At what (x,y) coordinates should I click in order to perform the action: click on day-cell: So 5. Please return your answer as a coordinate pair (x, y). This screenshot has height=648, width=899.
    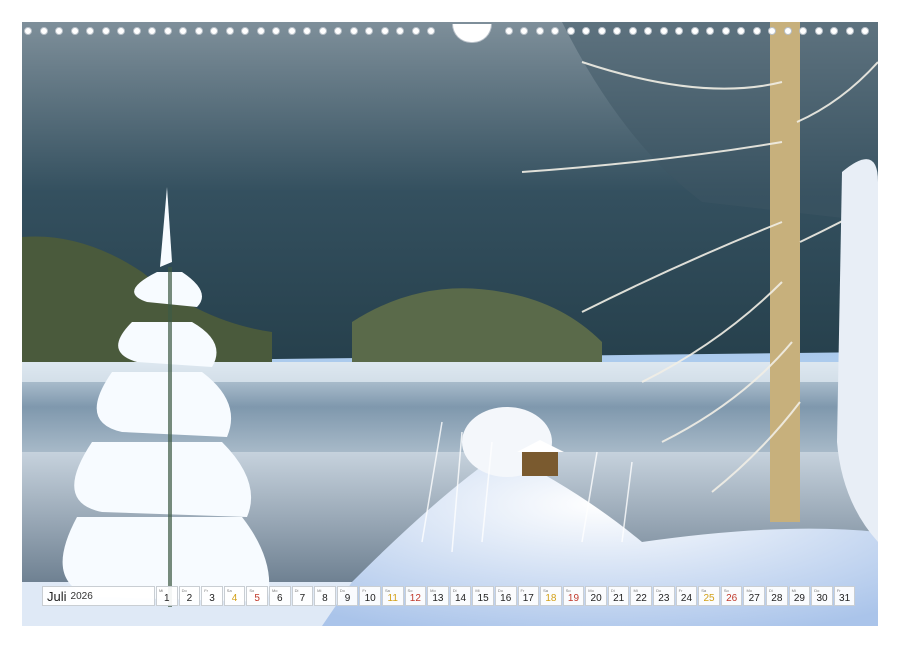
    Looking at the image, I should click on (257, 596).